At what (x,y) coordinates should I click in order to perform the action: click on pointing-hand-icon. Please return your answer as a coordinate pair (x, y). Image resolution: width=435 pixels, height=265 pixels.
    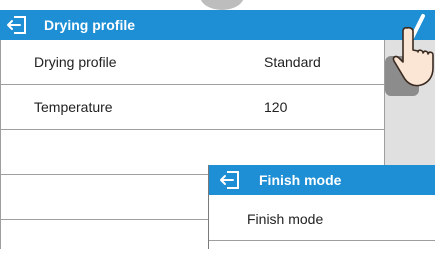
    Looking at the image, I should click on (409, 55).